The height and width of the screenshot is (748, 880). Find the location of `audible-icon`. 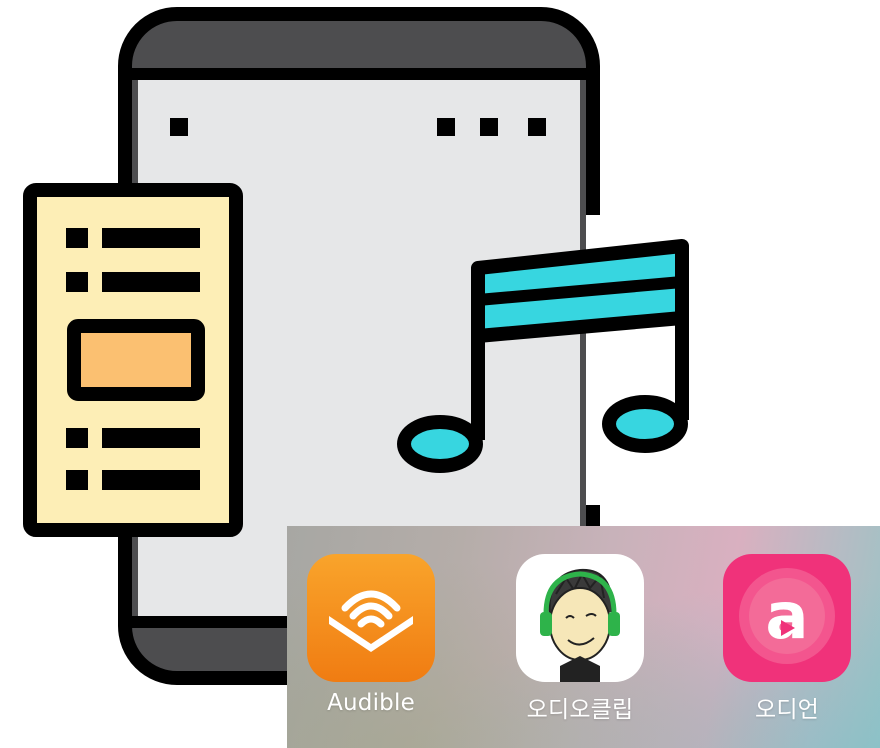

audible-icon is located at coordinates (371, 618).